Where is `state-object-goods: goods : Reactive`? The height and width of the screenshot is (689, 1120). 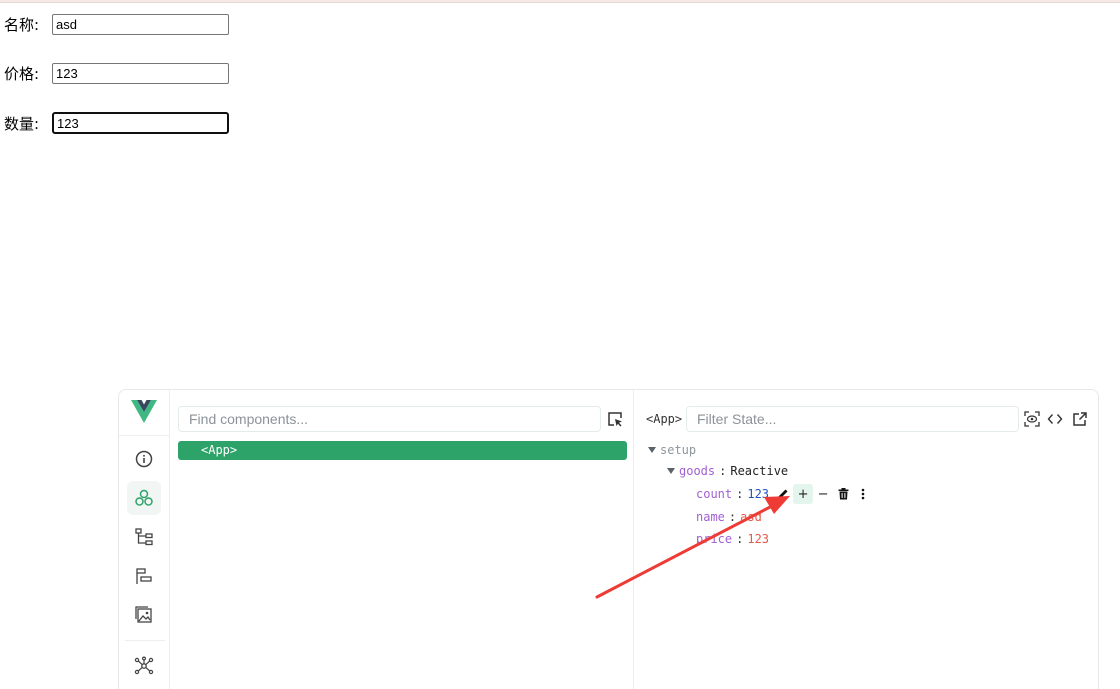 state-object-goods: goods : Reactive is located at coordinates (727, 471).